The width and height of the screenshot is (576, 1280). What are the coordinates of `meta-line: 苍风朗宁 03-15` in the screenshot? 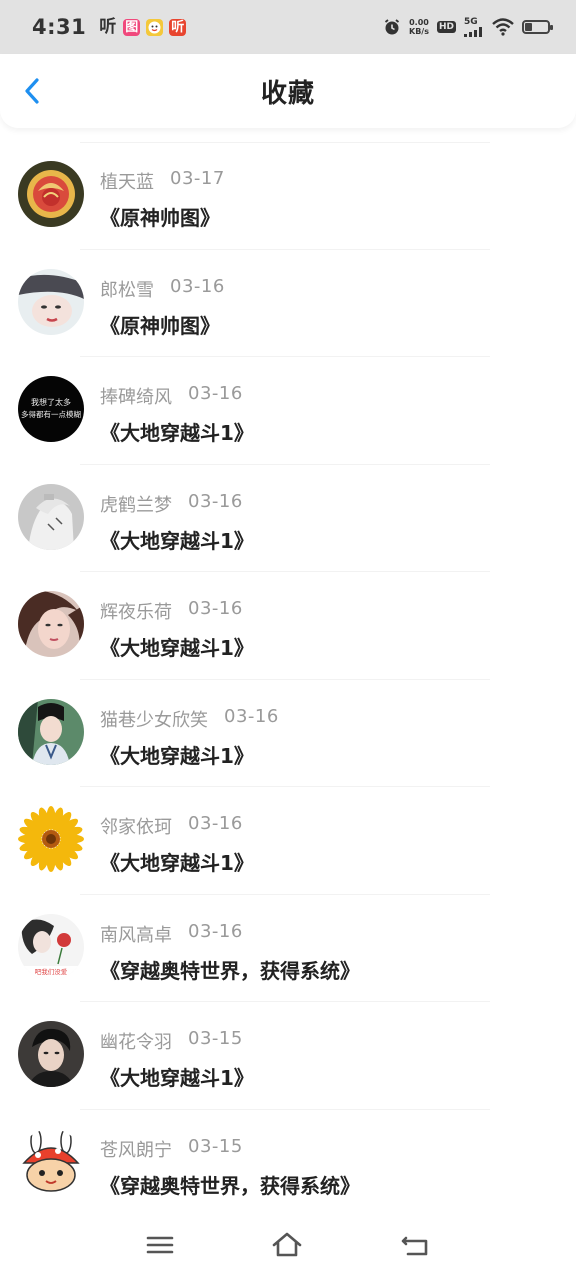 It's located at (230, 1149).